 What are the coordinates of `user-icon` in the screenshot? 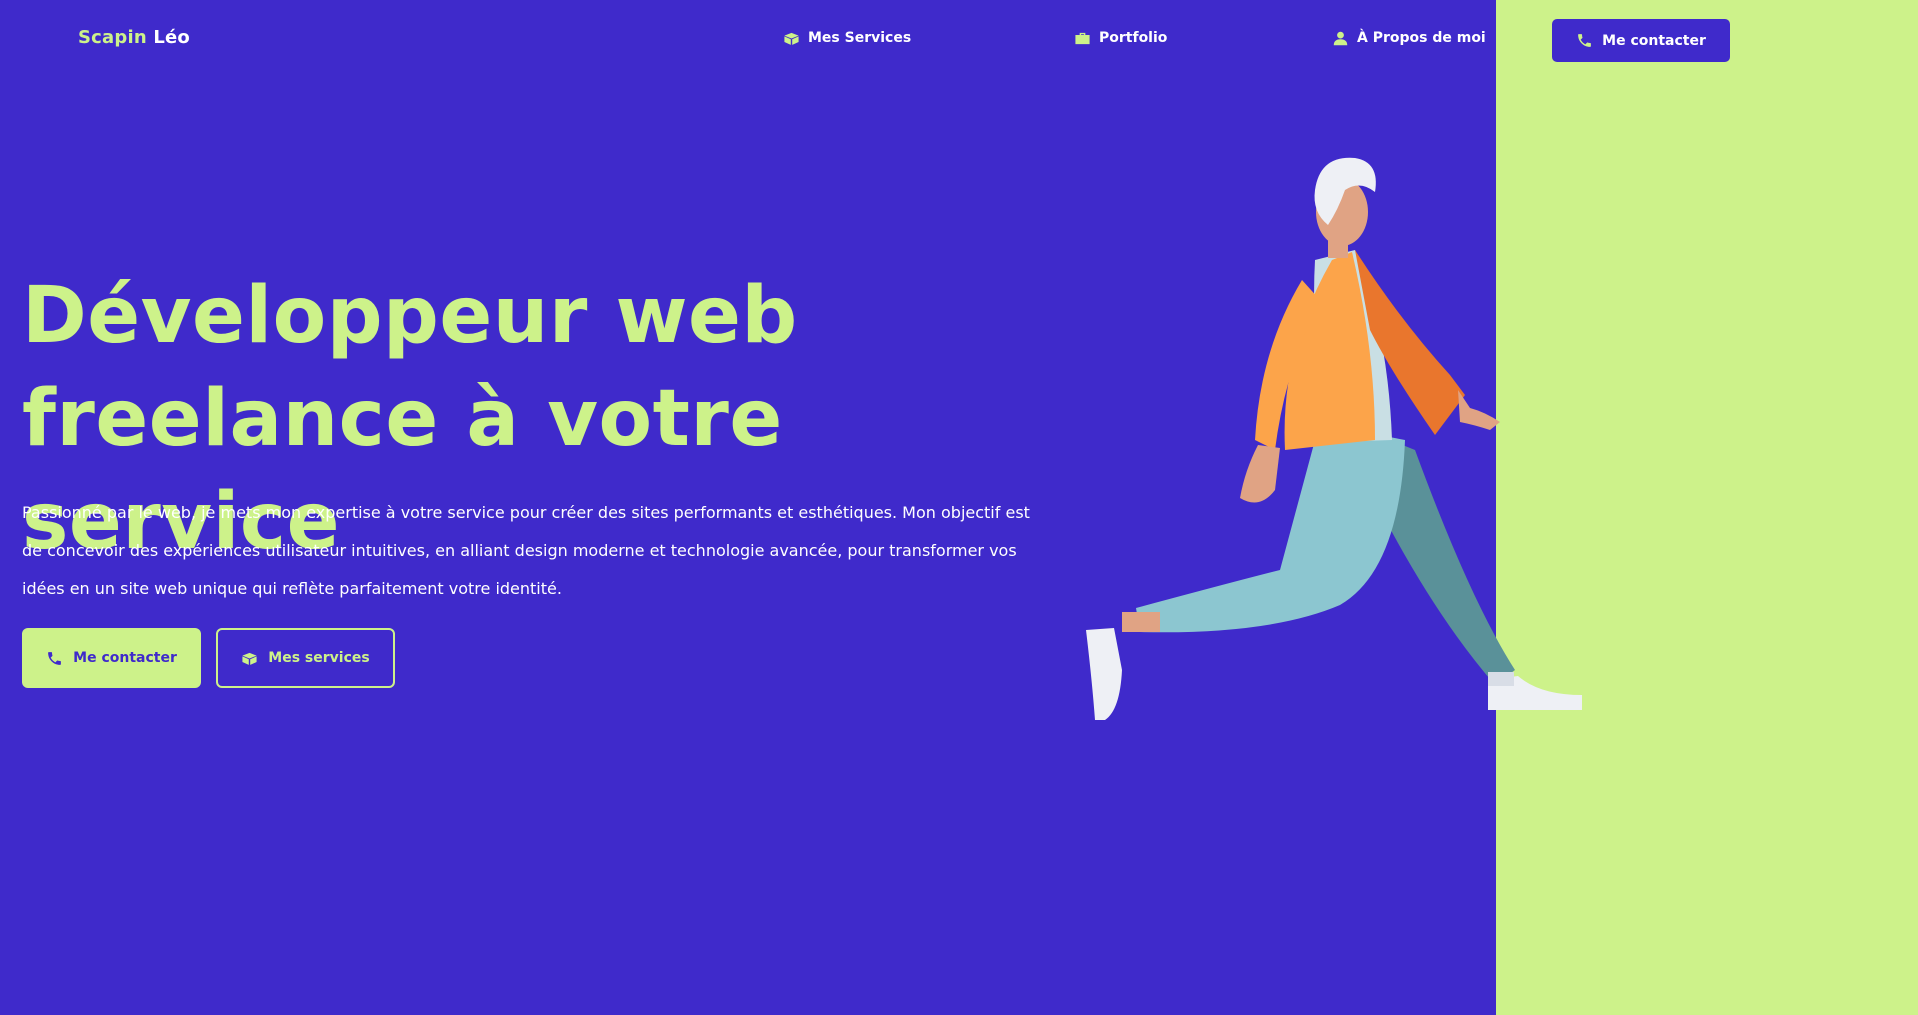 It's located at (1340, 38).